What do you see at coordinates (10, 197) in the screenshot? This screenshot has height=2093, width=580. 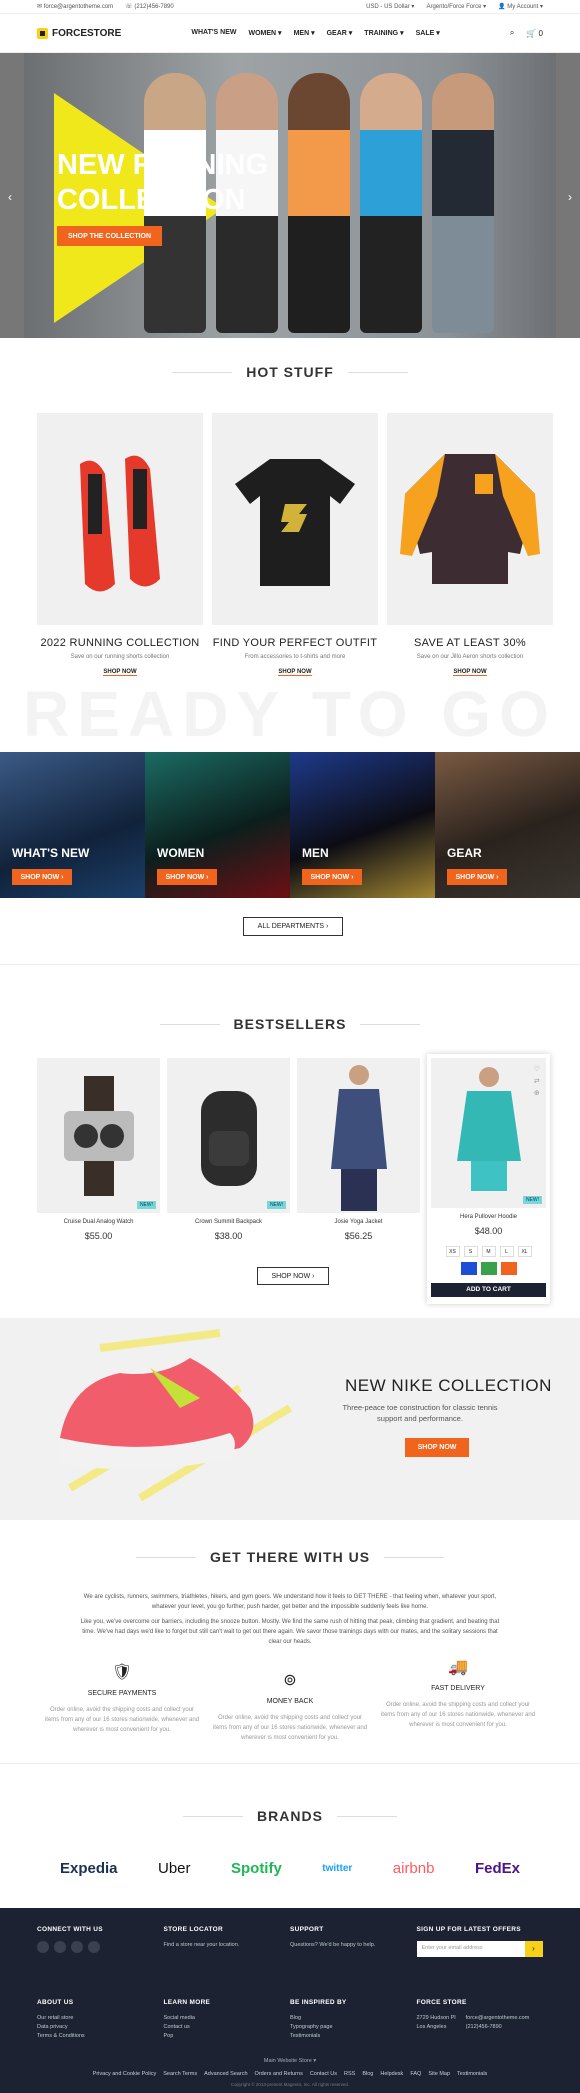 I see `slider-prev-icon: ‹` at bounding box center [10, 197].